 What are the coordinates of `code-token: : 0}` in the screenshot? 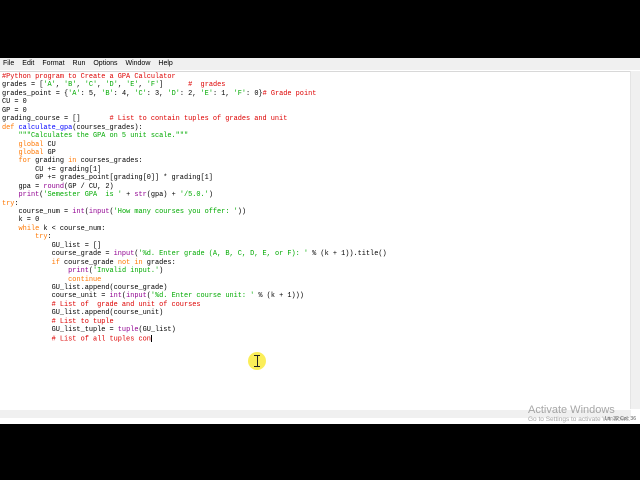 It's located at (254, 93).